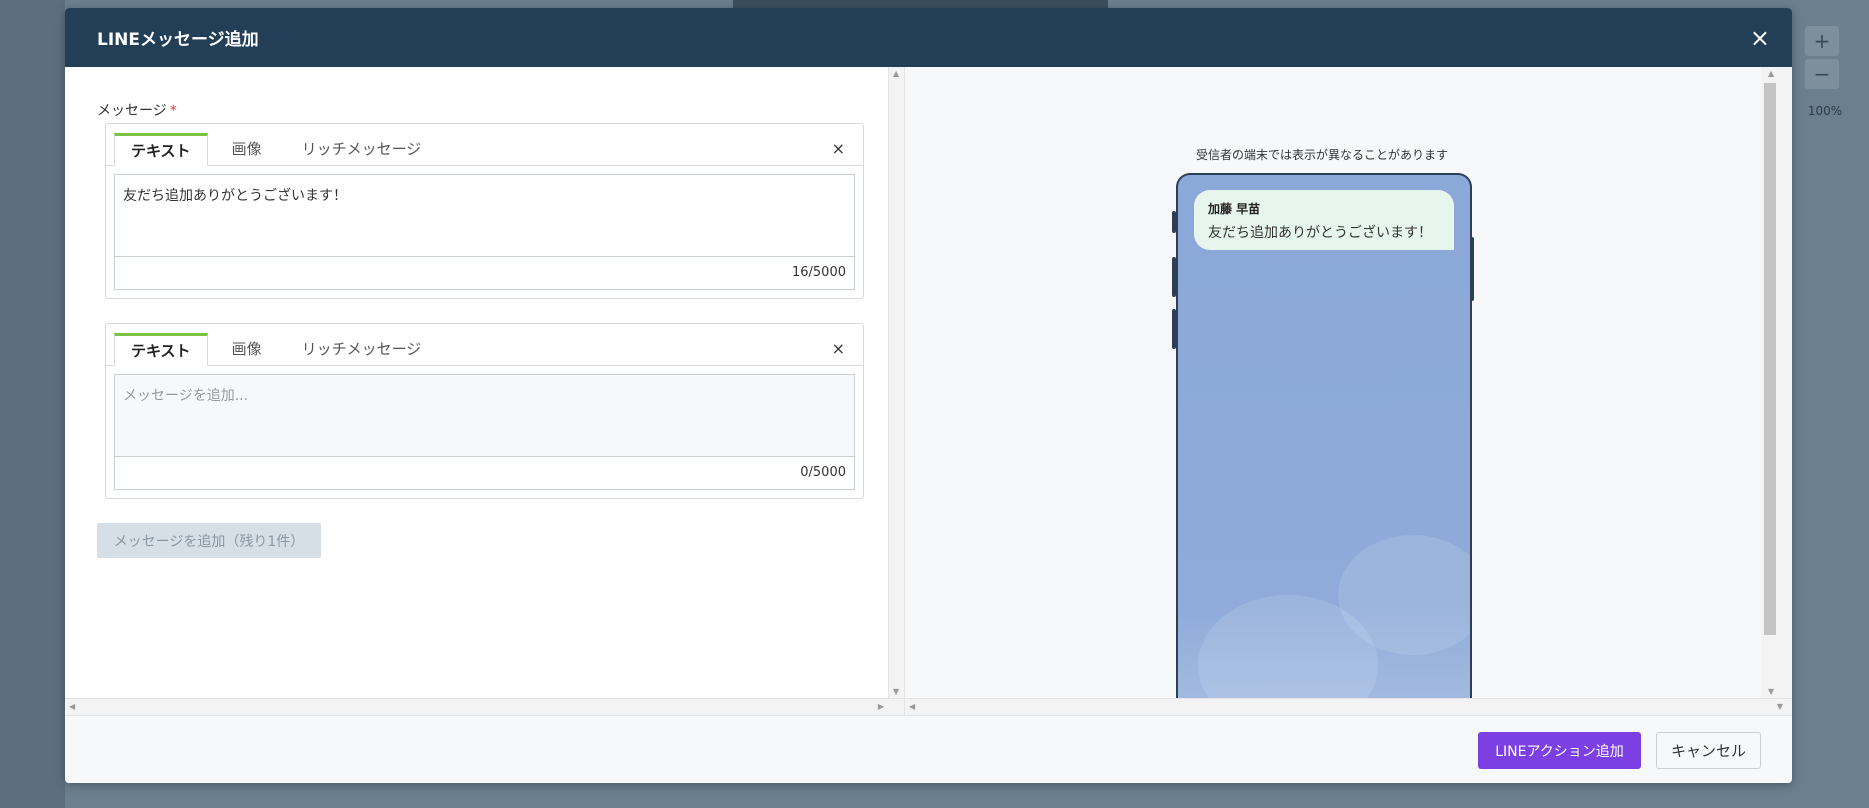 This screenshot has width=1869, height=808. Describe the element at coordinates (1324, 220) in the screenshot. I see `chat-bubble: 加藤 早苗 友だち追加ありがとうございます！` at that location.